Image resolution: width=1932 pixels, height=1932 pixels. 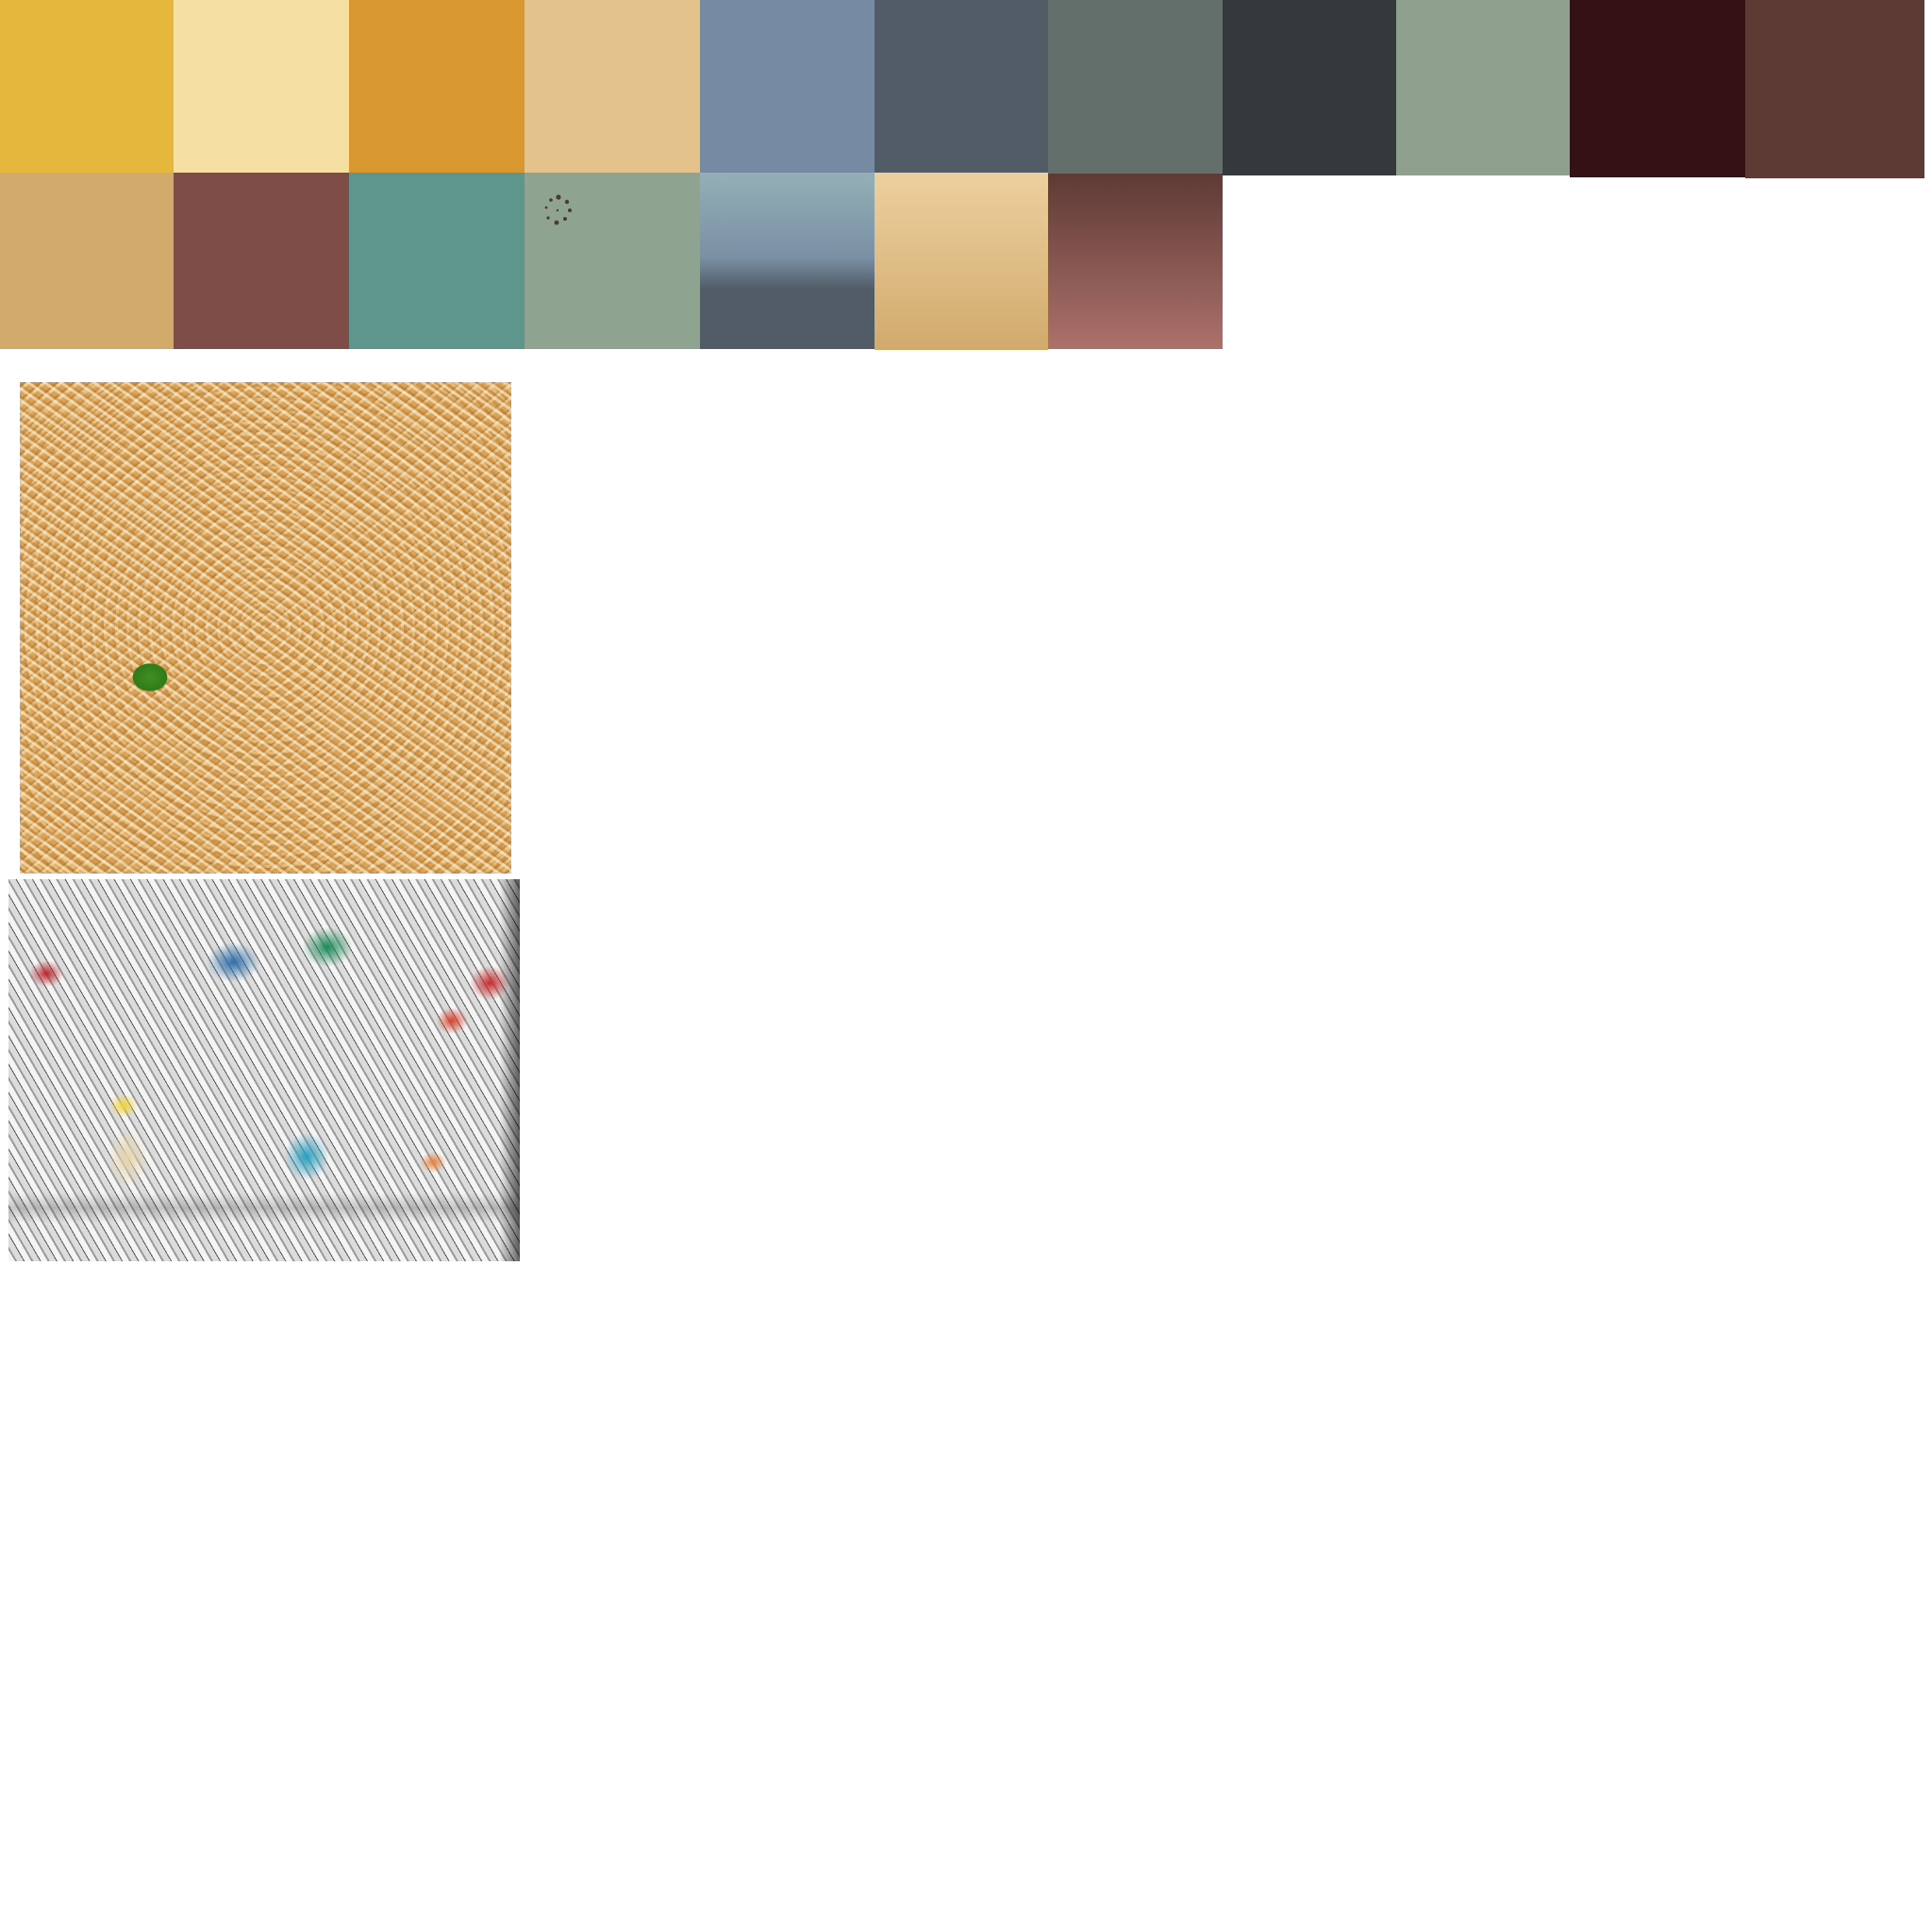 I want to click on loading-spinner-icon, so click(x=558, y=209).